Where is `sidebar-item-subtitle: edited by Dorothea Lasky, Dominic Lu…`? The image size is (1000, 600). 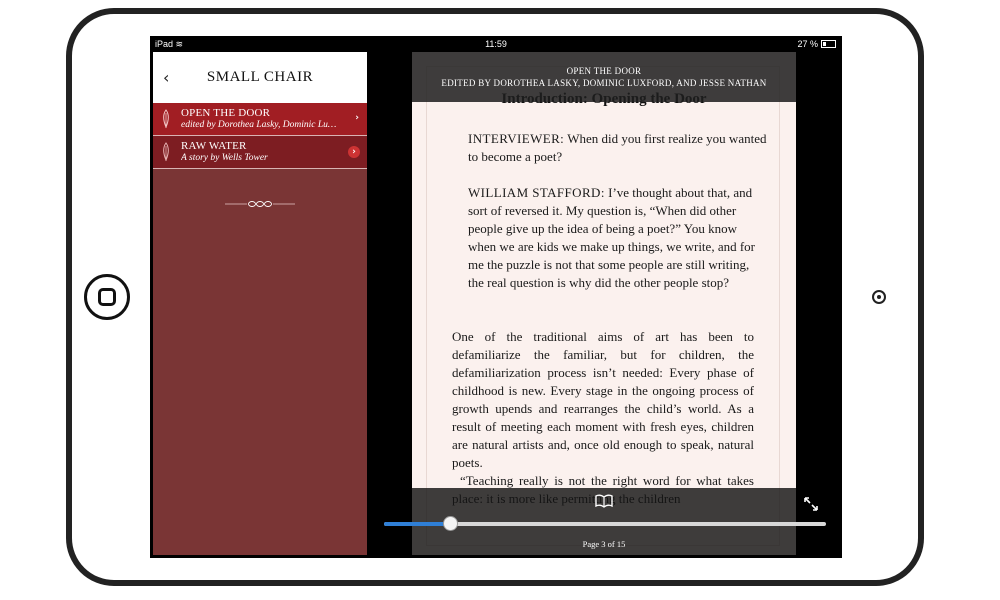
sidebar-item-subtitle: edited by Dorothea Lasky, Dominic Lu… is located at coordinates (259, 125).